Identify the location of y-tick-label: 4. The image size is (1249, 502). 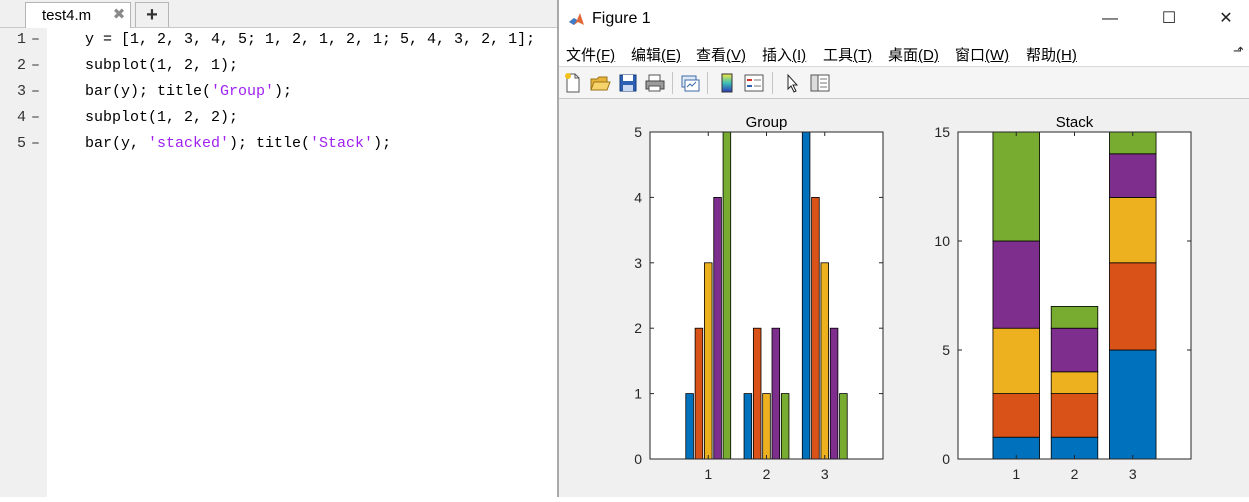
(638, 197).